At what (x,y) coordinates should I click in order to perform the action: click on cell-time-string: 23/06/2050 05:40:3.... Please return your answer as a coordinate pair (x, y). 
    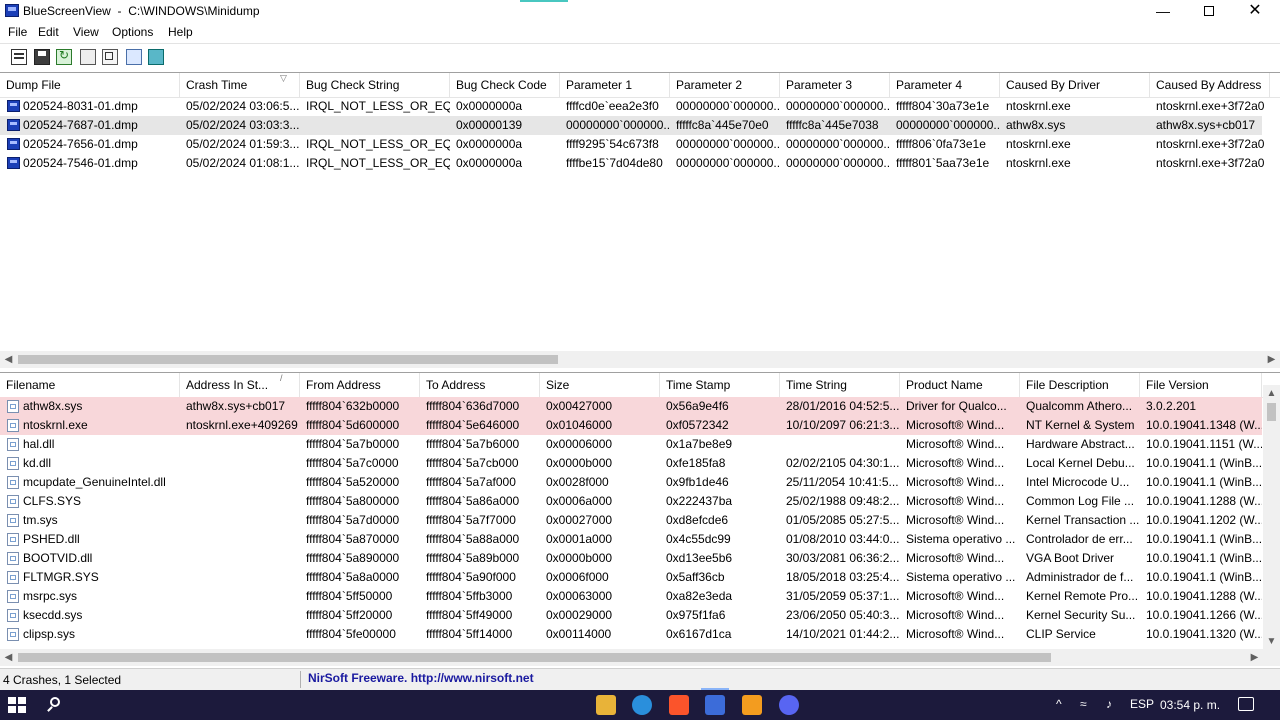
    Looking at the image, I should click on (843, 615).